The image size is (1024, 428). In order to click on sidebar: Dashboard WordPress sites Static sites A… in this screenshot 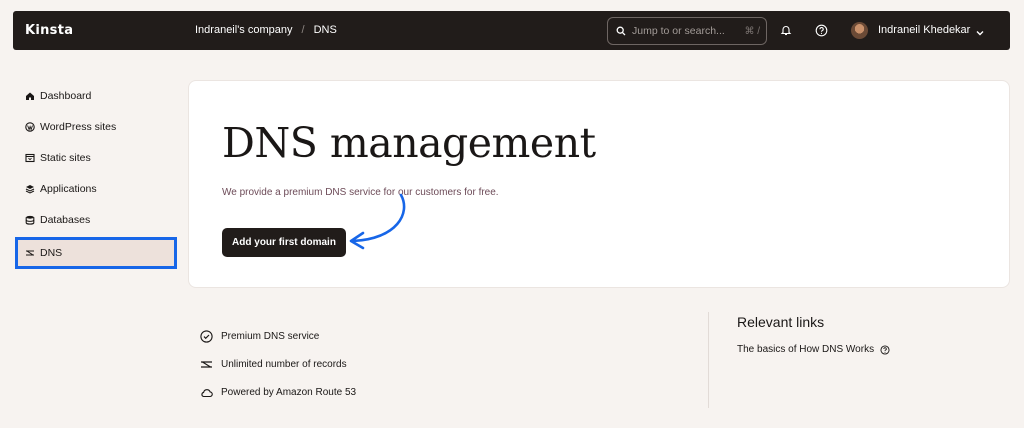, I will do `click(96, 174)`.